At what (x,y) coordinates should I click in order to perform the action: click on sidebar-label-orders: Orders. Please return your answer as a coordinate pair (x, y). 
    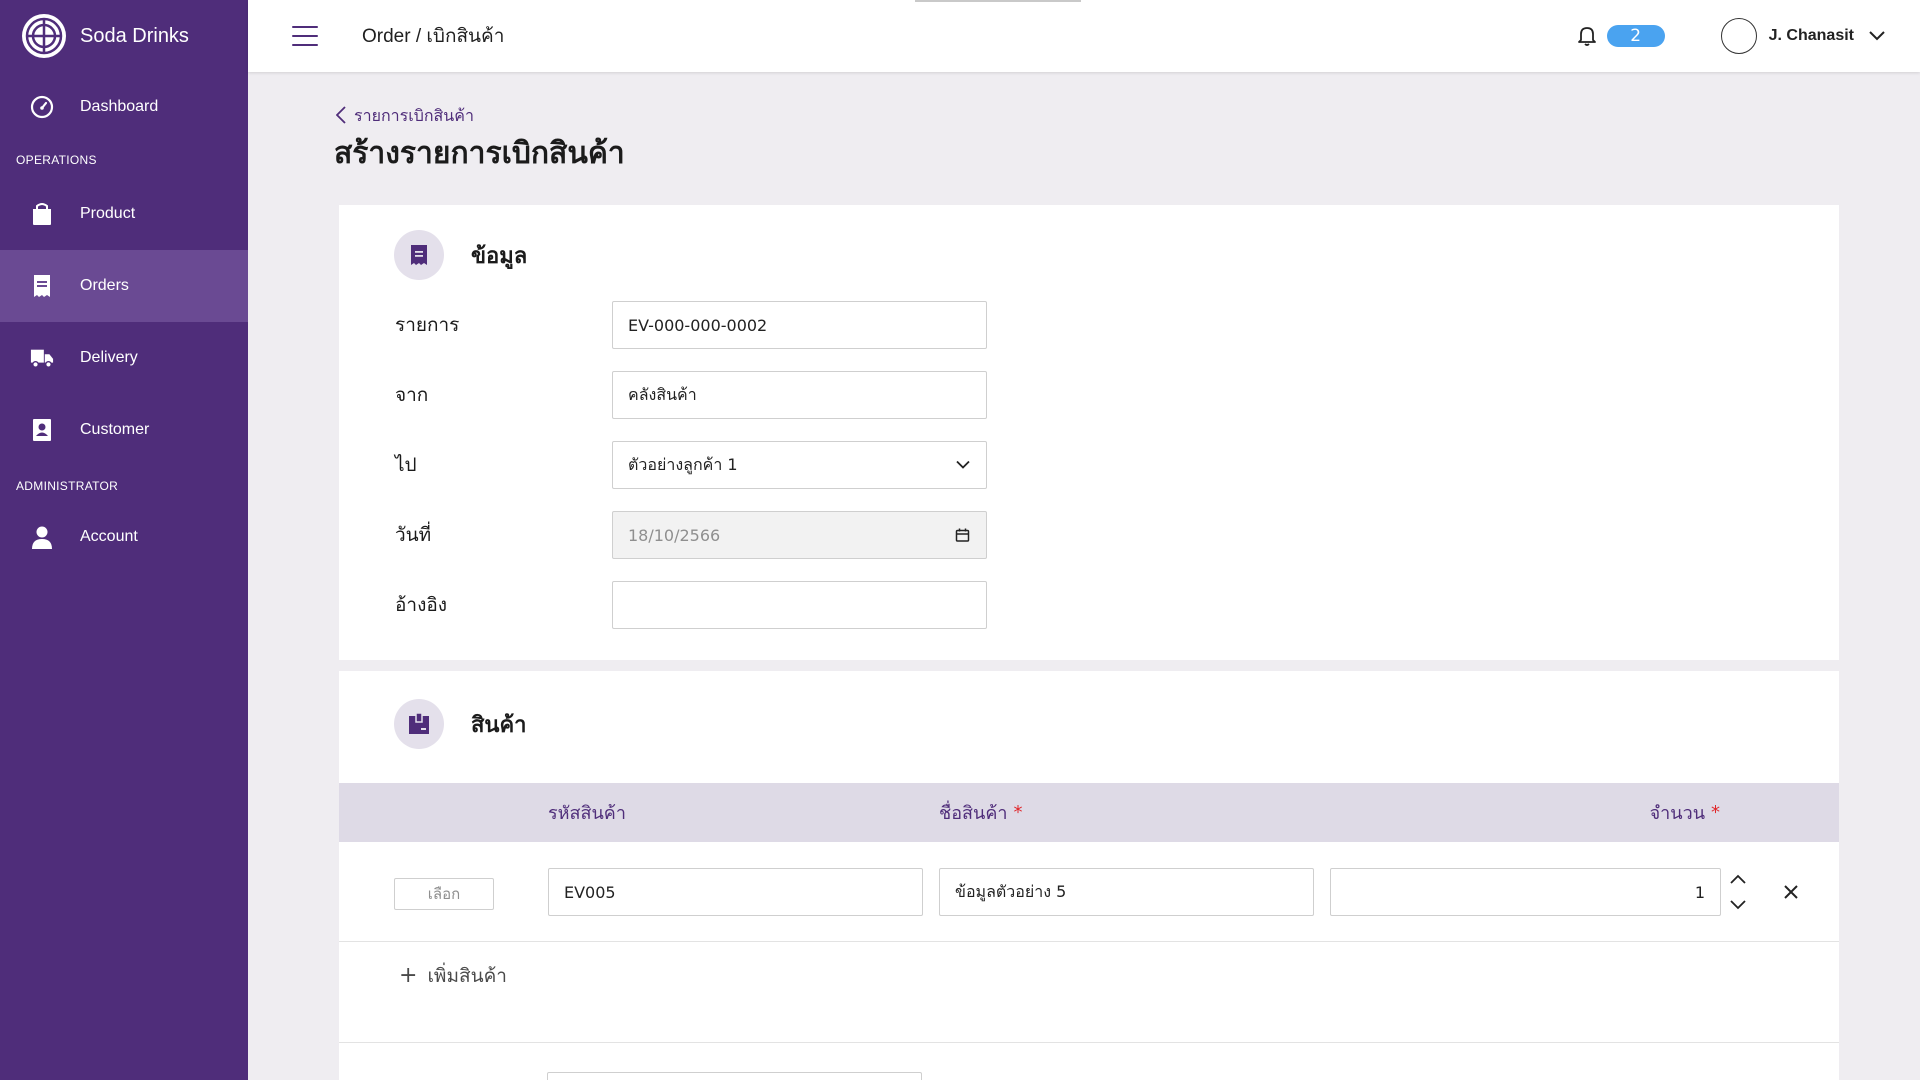
    Looking at the image, I should click on (104, 285).